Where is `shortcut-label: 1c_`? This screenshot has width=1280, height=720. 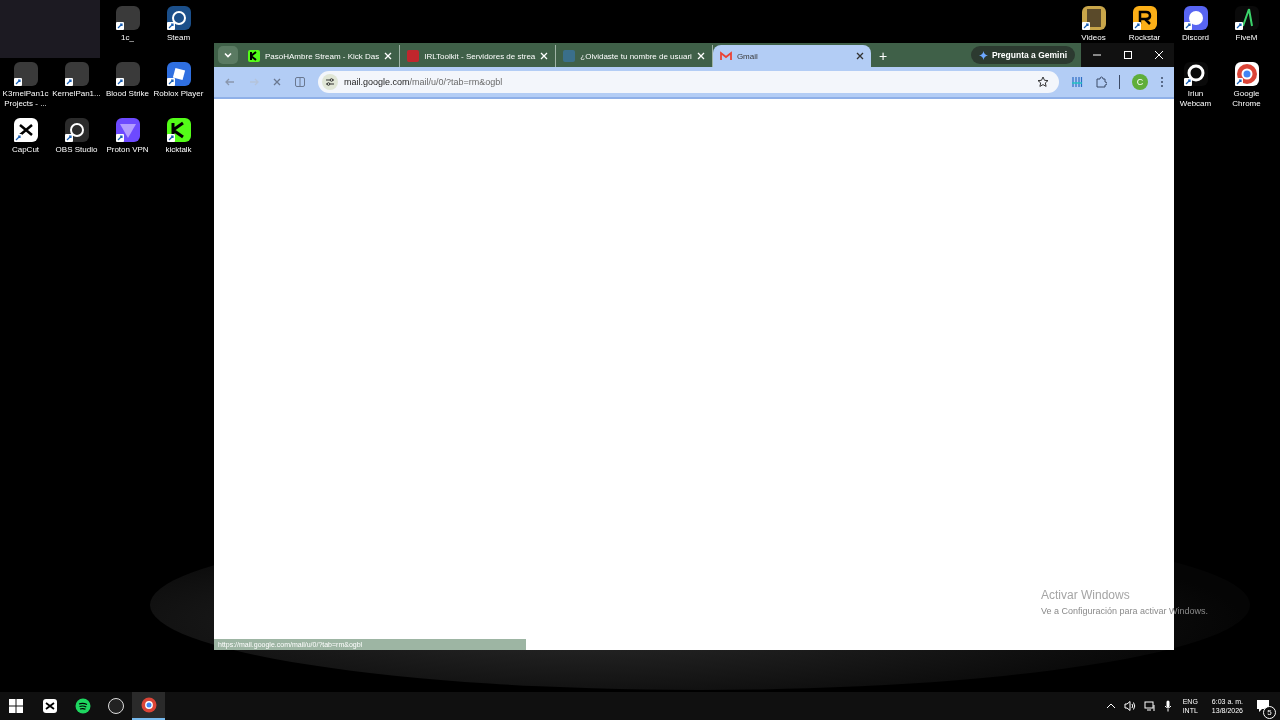
shortcut-label: 1c_ is located at coordinates (127, 38).